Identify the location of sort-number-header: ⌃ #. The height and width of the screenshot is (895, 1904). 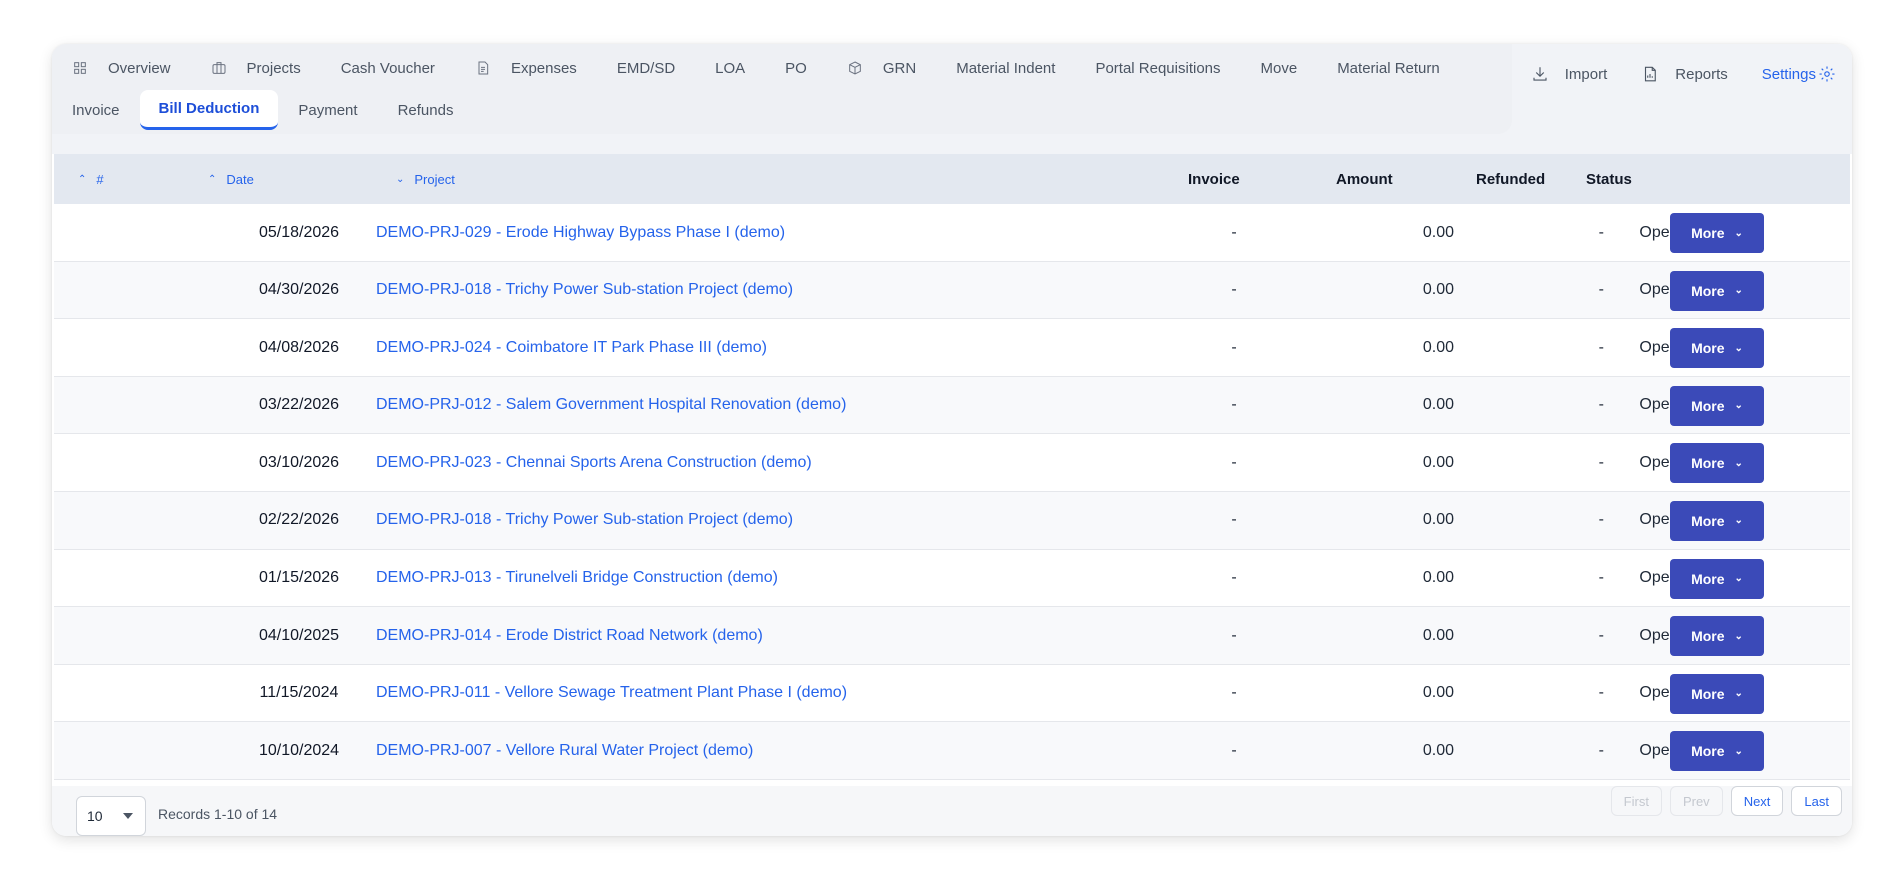
(91, 179).